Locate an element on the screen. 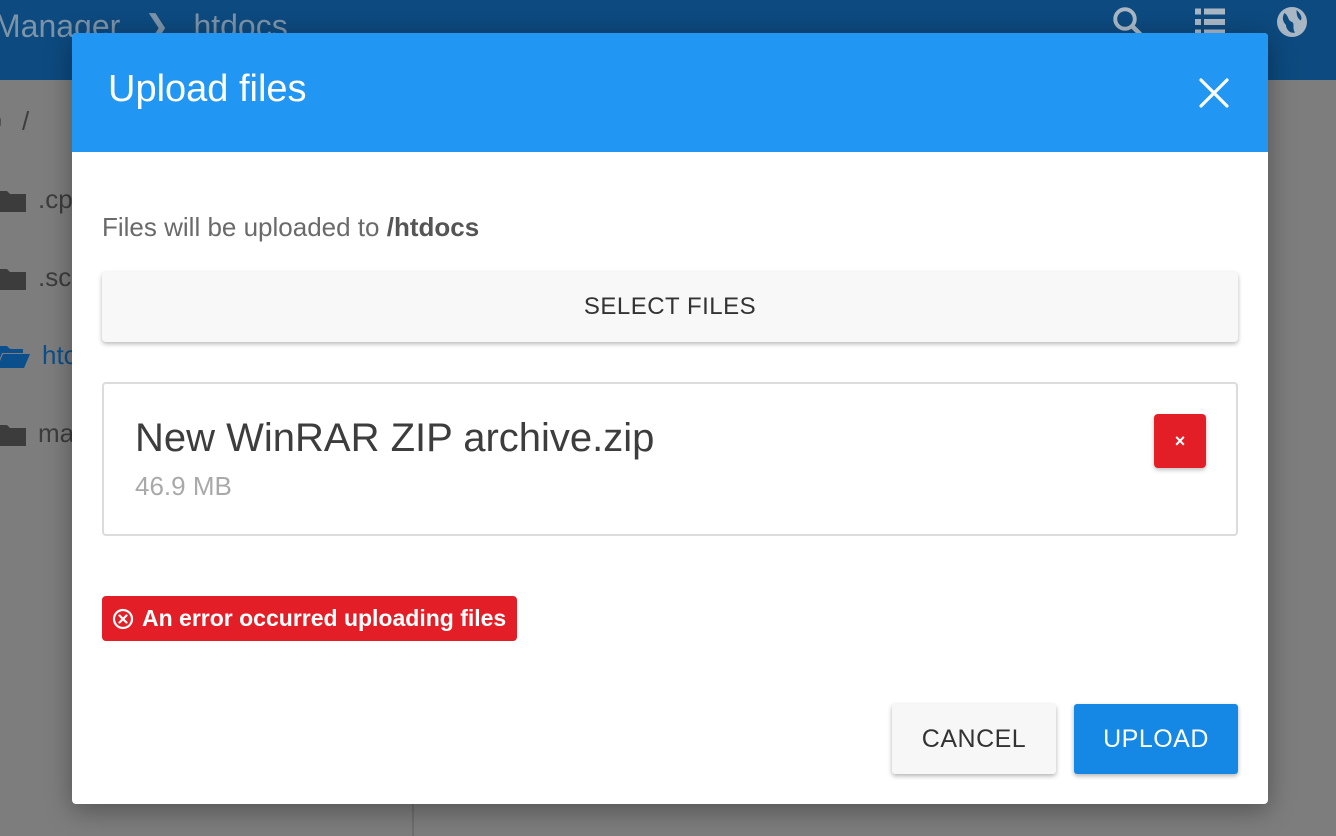 This screenshot has width=1336, height=836. destination-prefix: Files will be uploaded to is located at coordinates (244, 227).